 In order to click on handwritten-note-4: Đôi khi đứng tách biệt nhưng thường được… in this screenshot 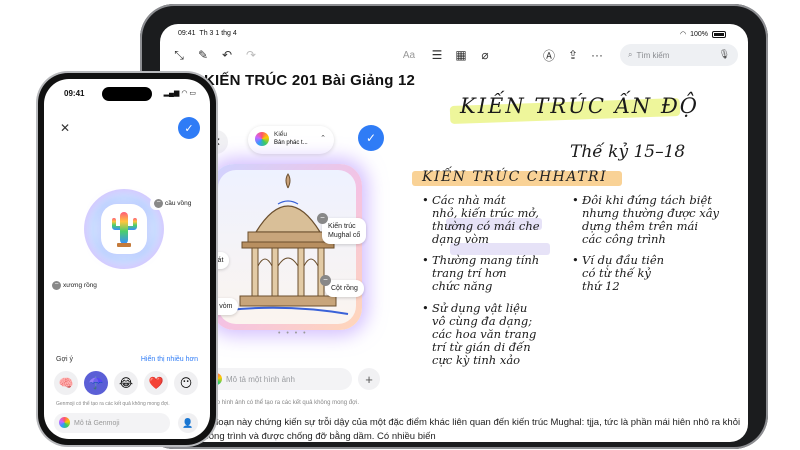, I will do `click(651, 219)`.